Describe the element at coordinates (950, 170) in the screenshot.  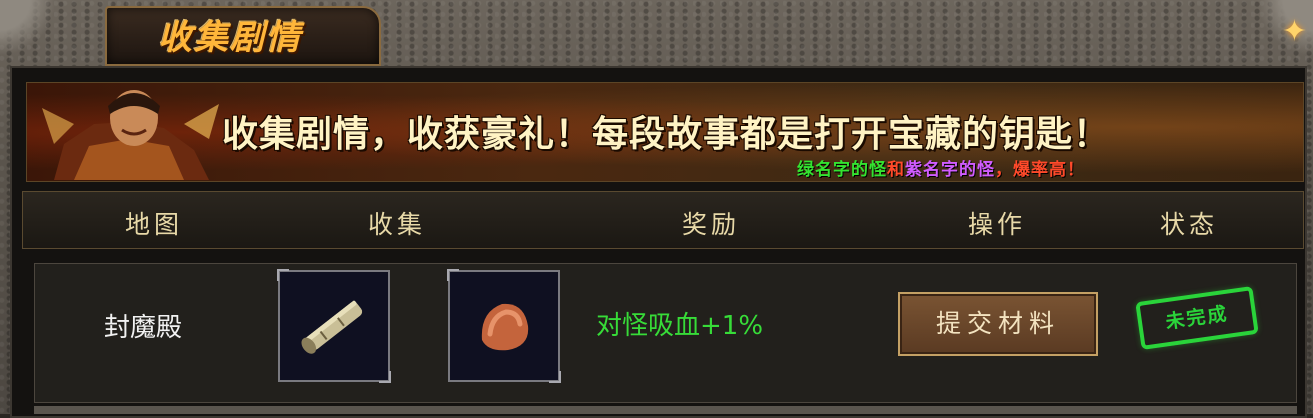
I see `purple-monster-text: 紫名字的怪` at that location.